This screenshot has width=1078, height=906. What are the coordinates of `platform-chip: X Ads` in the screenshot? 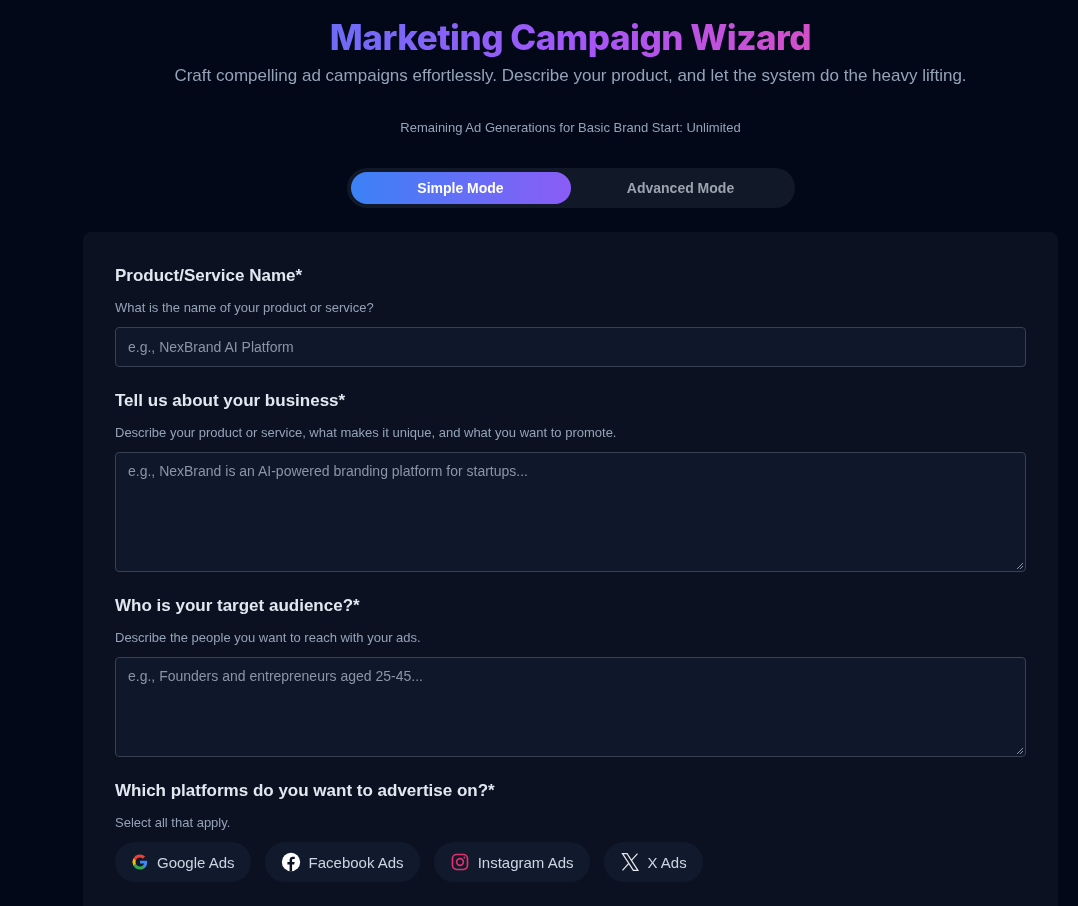 It's located at (653, 862).